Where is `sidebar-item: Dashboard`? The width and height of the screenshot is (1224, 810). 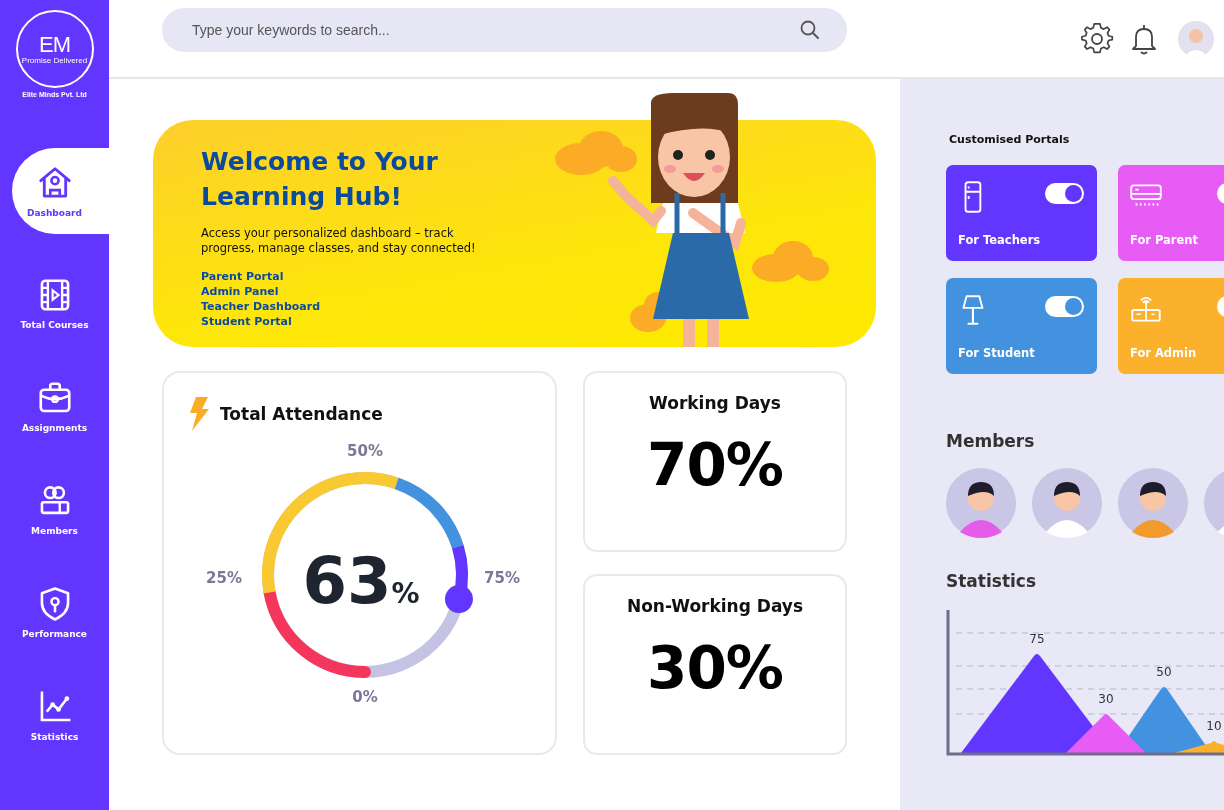
sidebar-item: Dashboard is located at coordinates (60, 191).